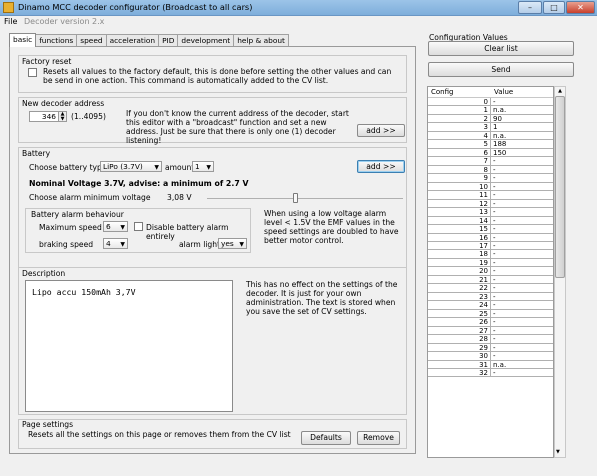 The height and width of the screenshot is (476, 597). Describe the element at coordinates (490, 288) in the screenshot. I see `table-row: 22-` at that location.